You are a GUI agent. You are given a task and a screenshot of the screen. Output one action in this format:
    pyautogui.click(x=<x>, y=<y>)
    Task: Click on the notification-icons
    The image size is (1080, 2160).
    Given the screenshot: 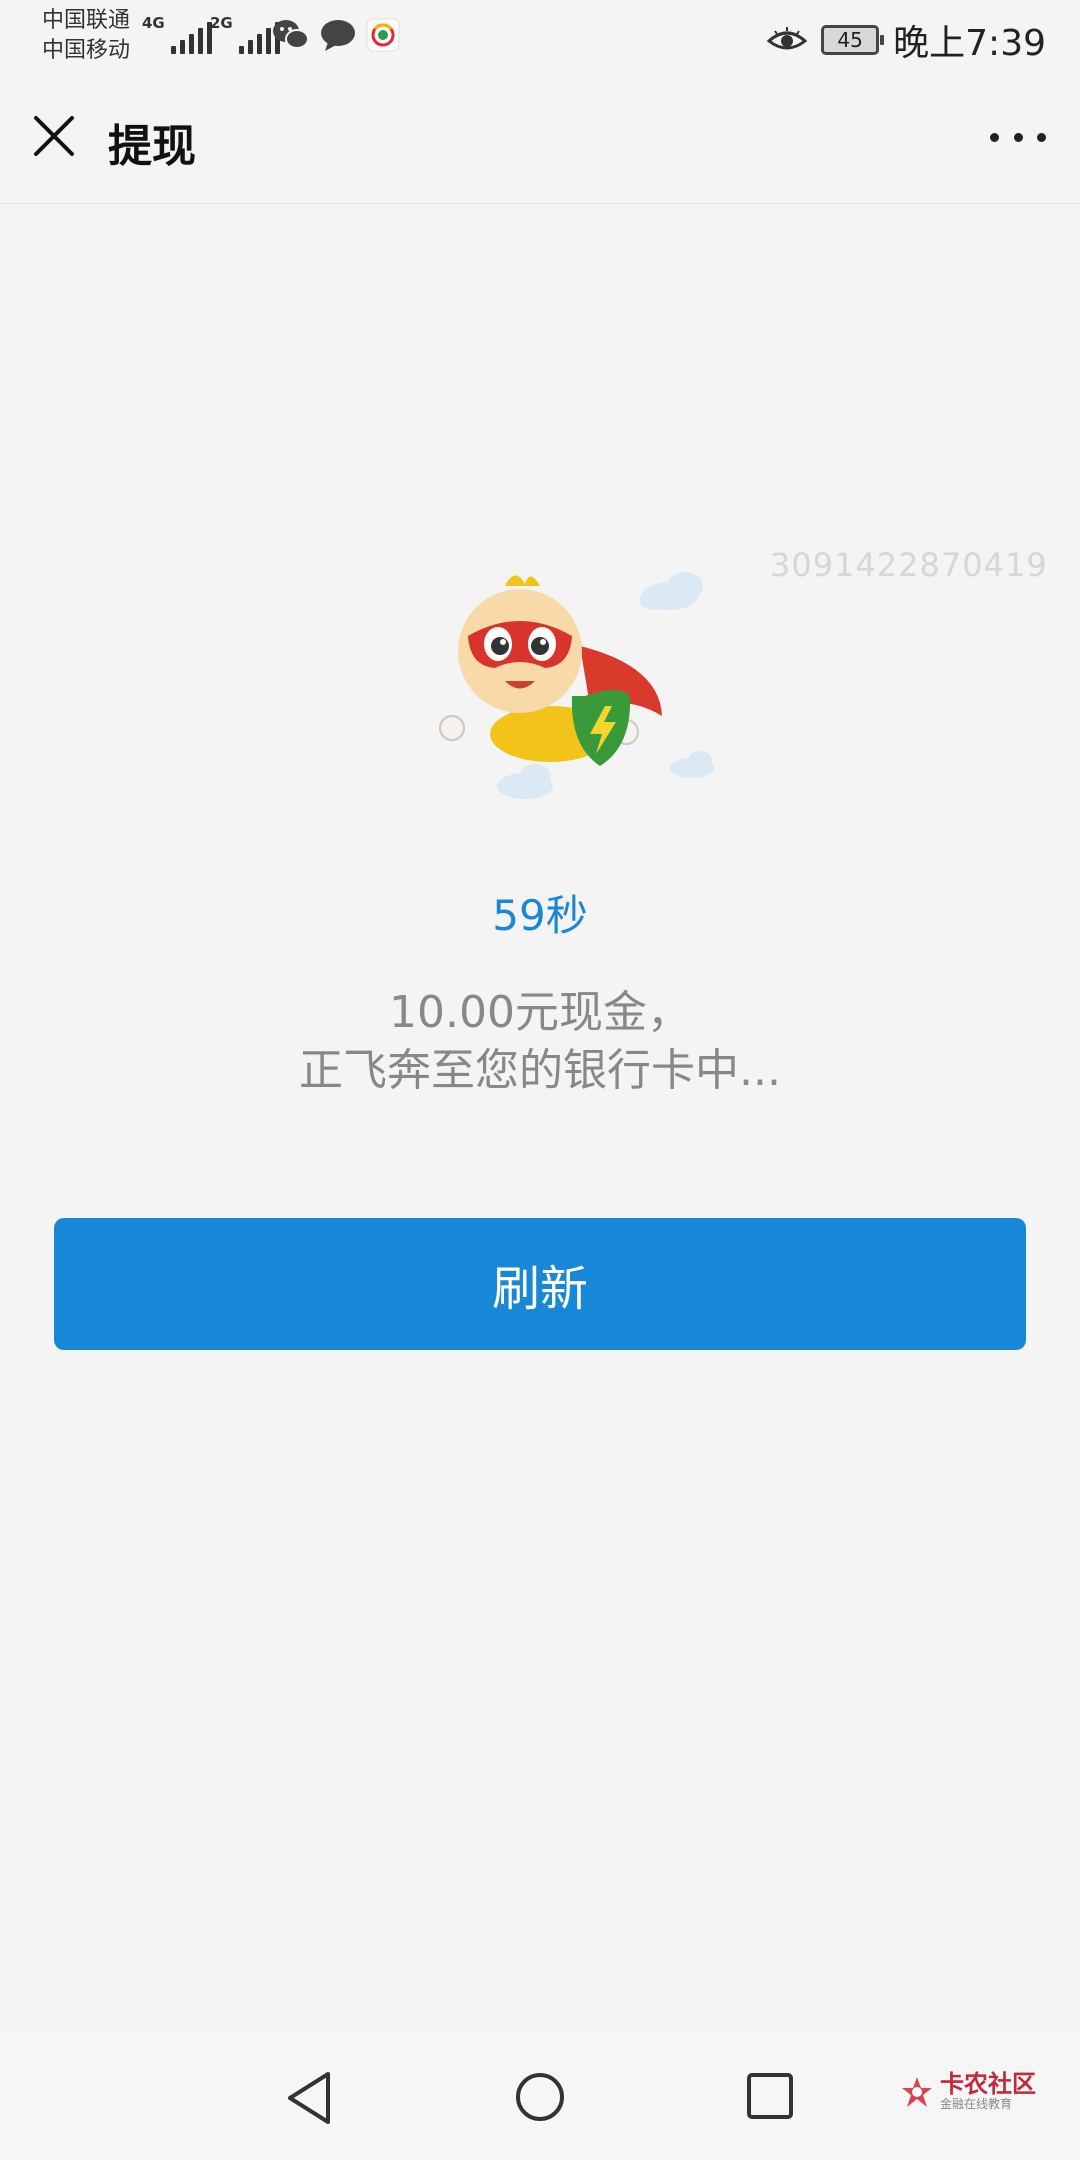 What is the action you would take?
    pyautogui.click(x=336, y=35)
    